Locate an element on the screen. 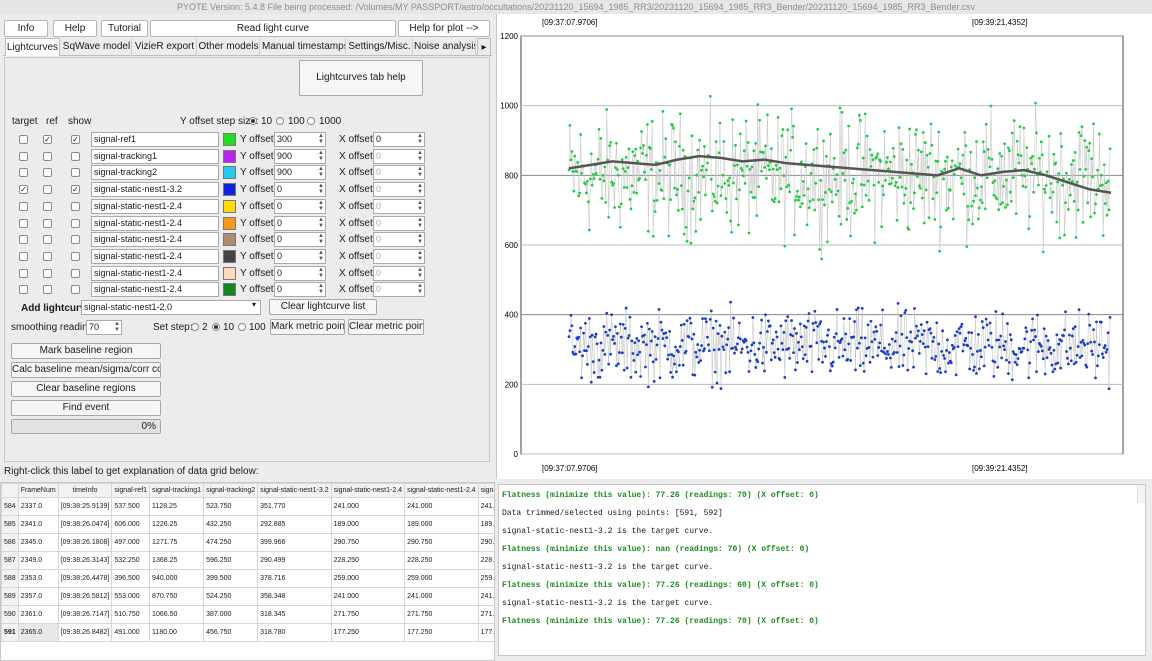 The image size is (1152, 661). tab-sqwave-model: SqWave model is located at coordinates (97, 47).